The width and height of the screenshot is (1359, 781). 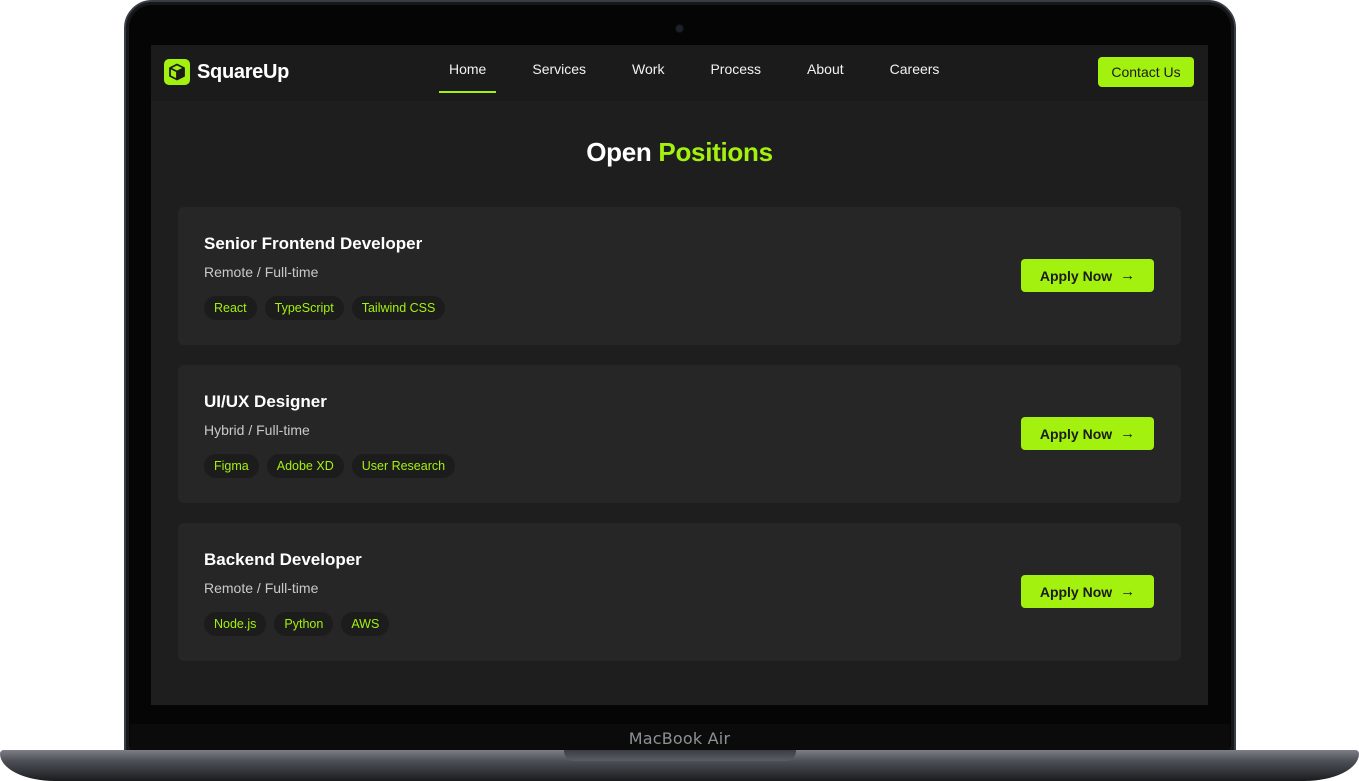 I want to click on nav-link-careers: Careers, so click(x=915, y=69).